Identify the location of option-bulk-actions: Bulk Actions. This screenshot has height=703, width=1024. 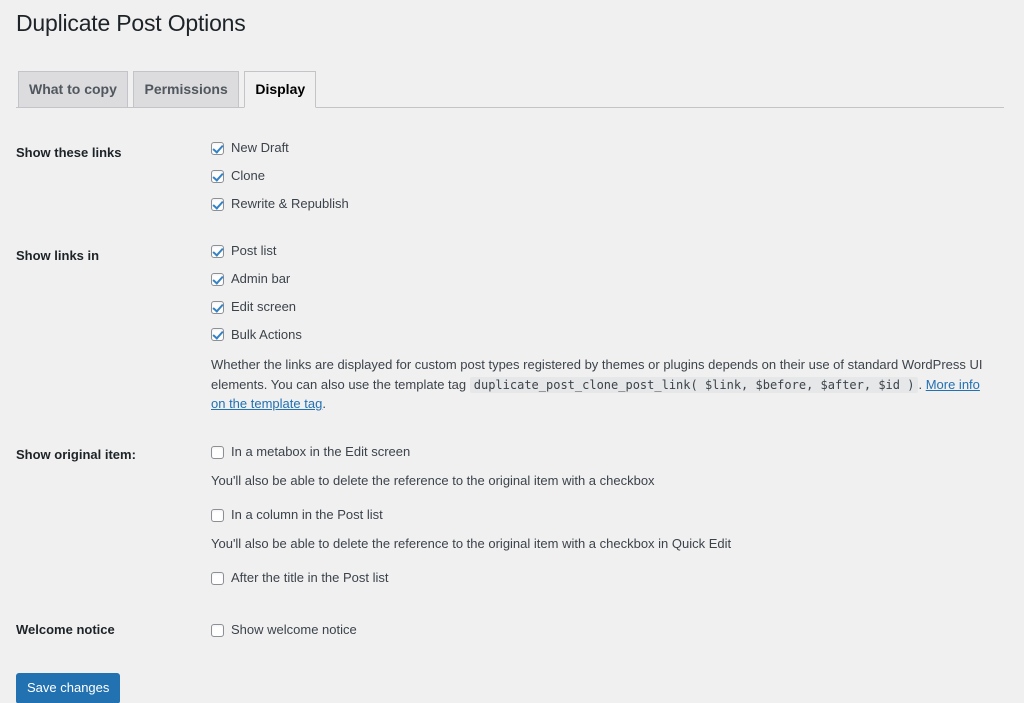
(602, 335).